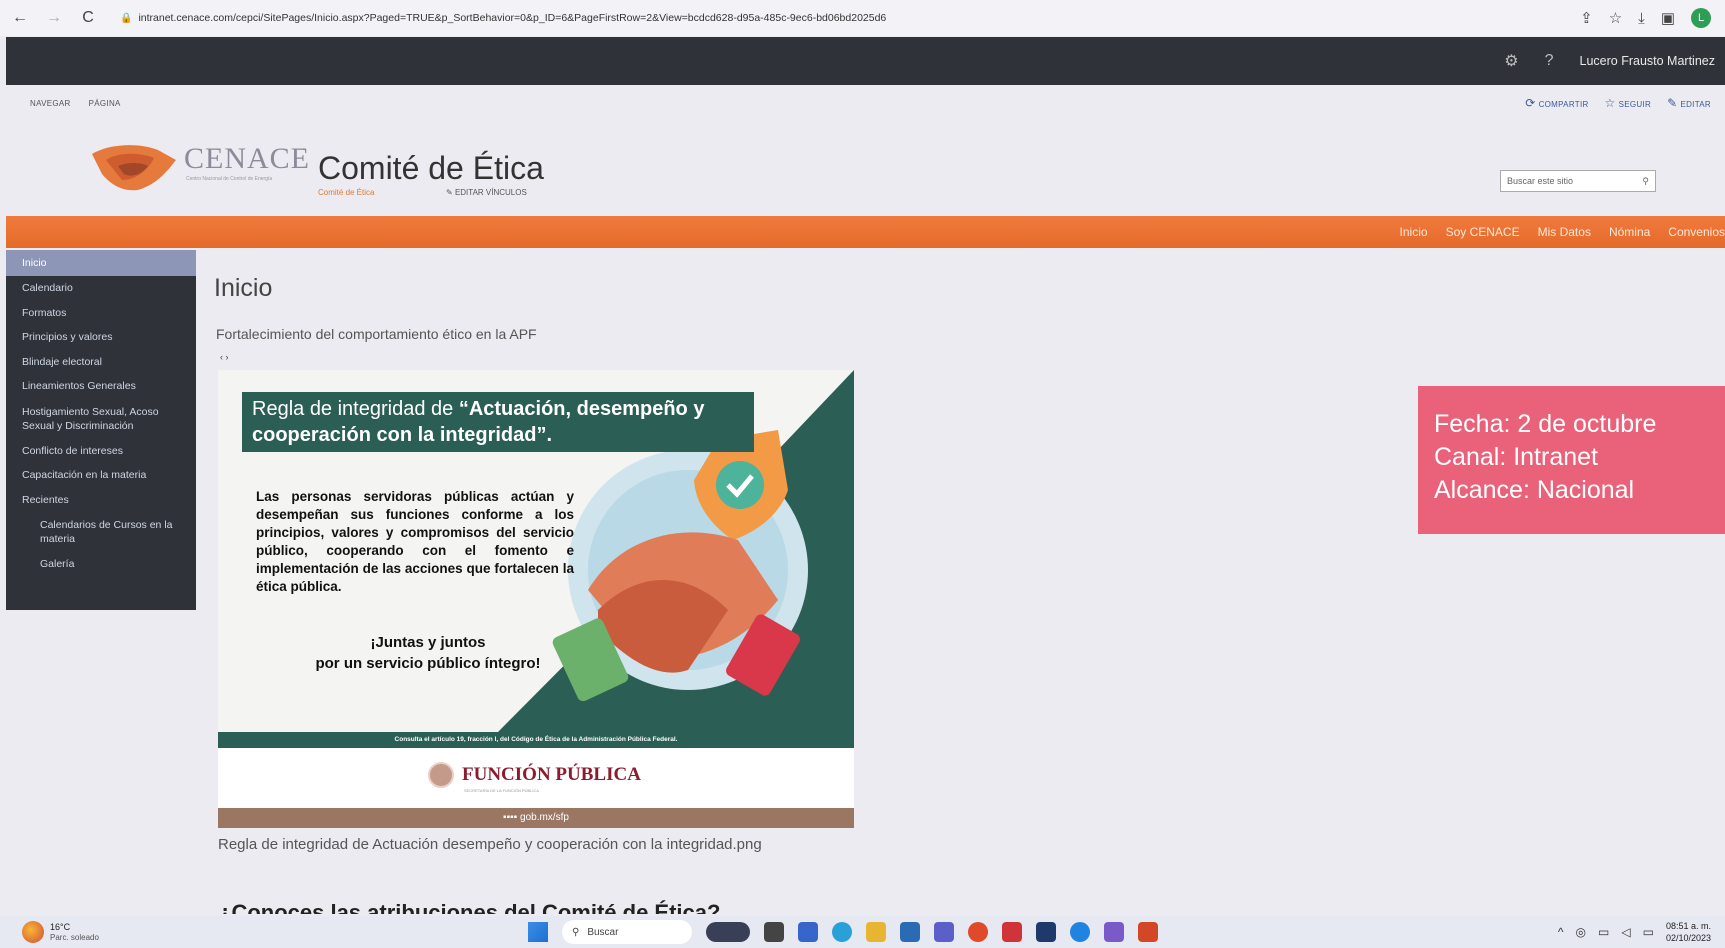  I want to click on nav-inicio: Inicio, so click(1414, 232).